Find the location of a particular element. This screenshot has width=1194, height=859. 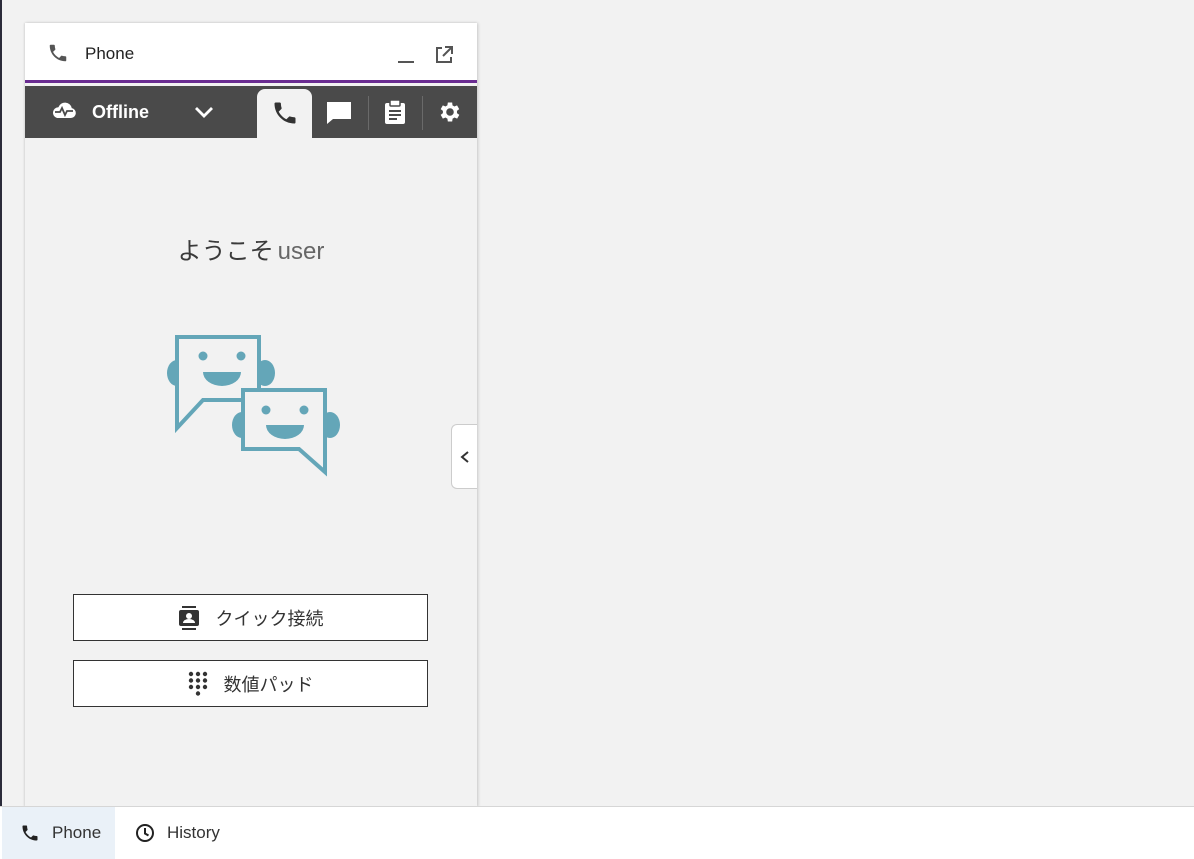

popout-button is located at coordinates (444, 55).